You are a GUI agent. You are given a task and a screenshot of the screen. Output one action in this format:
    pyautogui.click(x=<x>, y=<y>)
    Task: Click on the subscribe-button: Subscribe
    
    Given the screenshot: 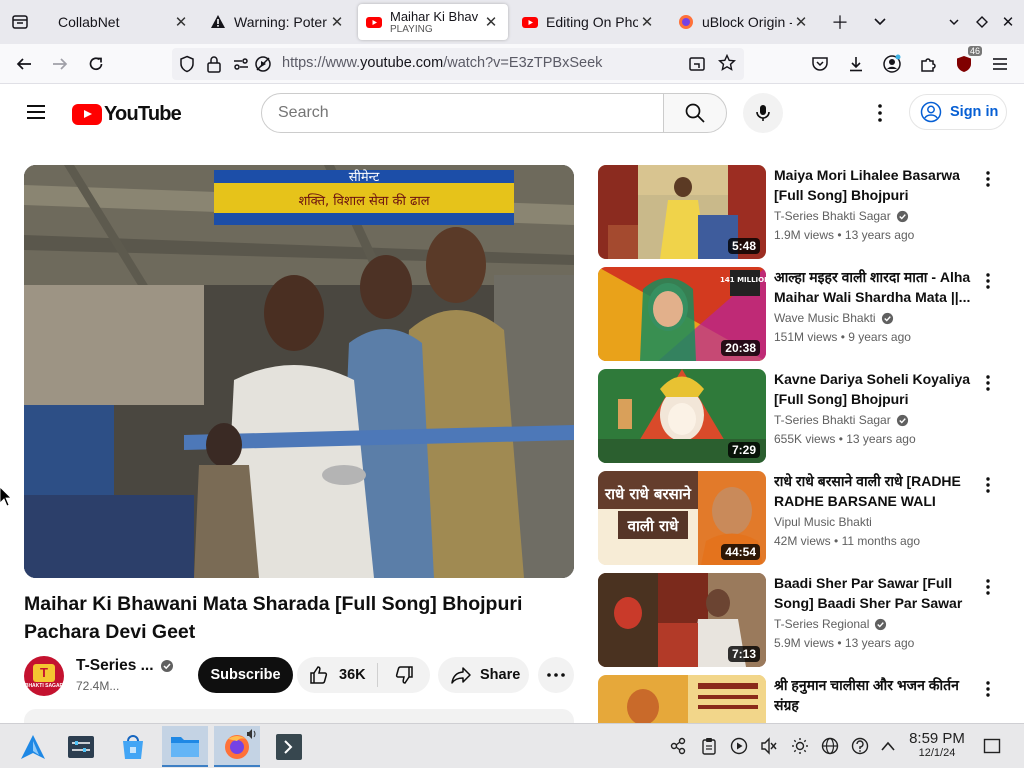 What is the action you would take?
    pyautogui.click(x=245, y=675)
    